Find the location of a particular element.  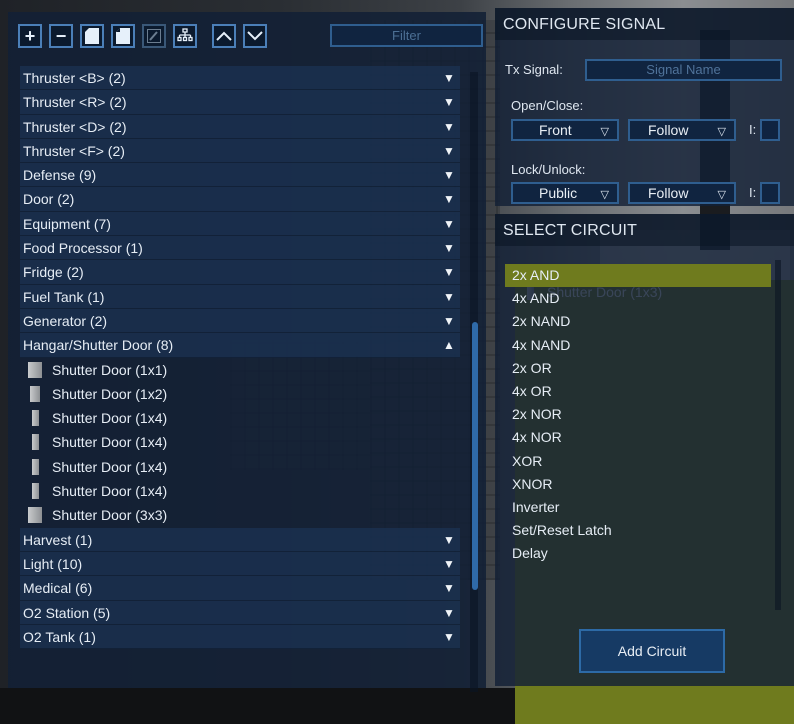

toolbar: + − is located at coordinates (146, 36).